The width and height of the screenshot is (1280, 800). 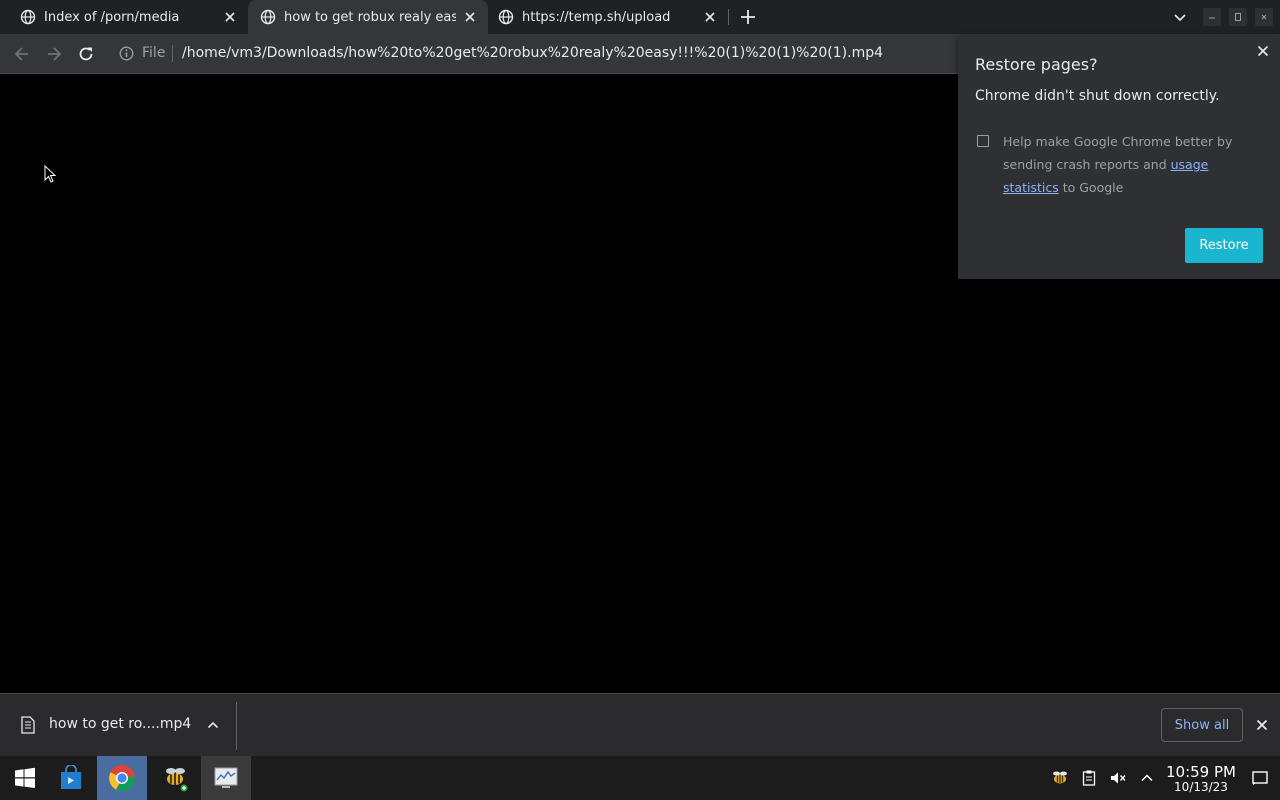 What do you see at coordinates (213, 725) in the screenshot?
I see `chevron-up-icon` at bounding box center [213, 725].